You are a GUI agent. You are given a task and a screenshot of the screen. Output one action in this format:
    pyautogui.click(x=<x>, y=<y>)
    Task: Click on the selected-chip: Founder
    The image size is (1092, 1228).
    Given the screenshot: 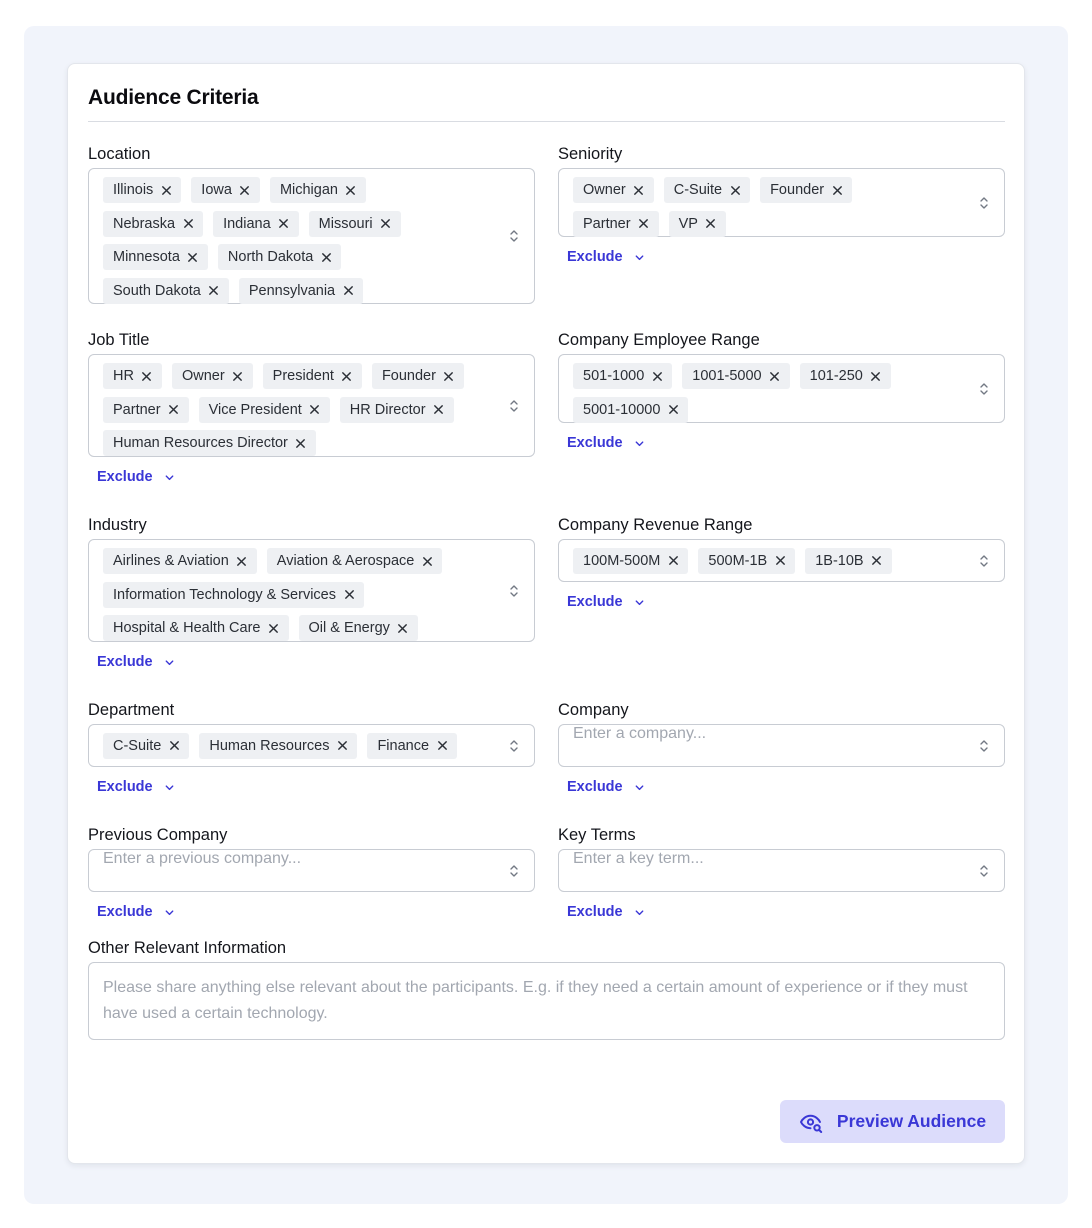 What is the action you would take?
    pyautogui.click(x=806, y=190)
    